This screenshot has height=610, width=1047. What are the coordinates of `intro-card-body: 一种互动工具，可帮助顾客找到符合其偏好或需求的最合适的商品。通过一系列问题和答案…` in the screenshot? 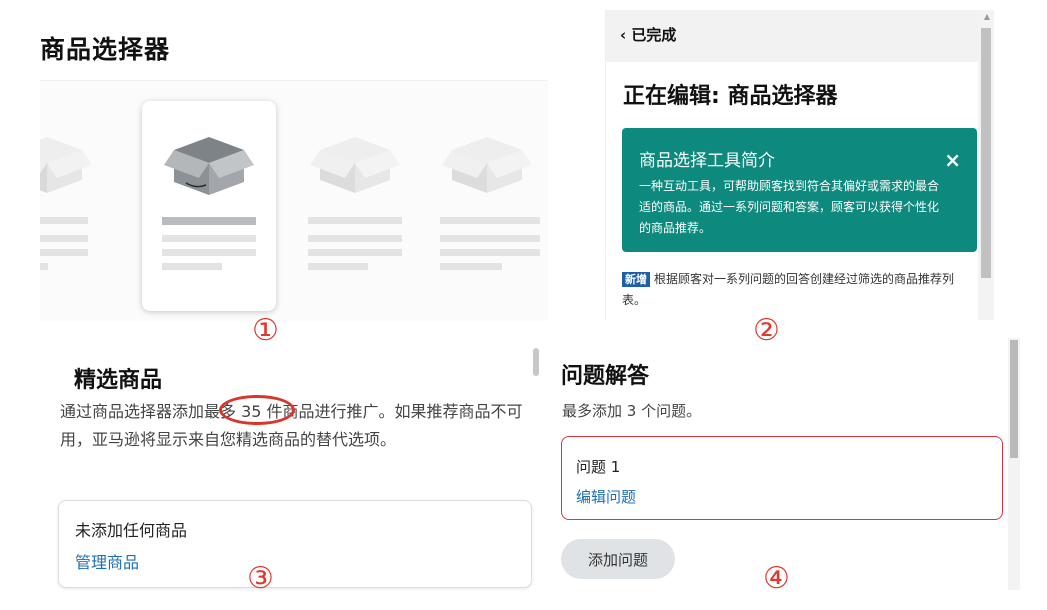 It's located at (789, 207).